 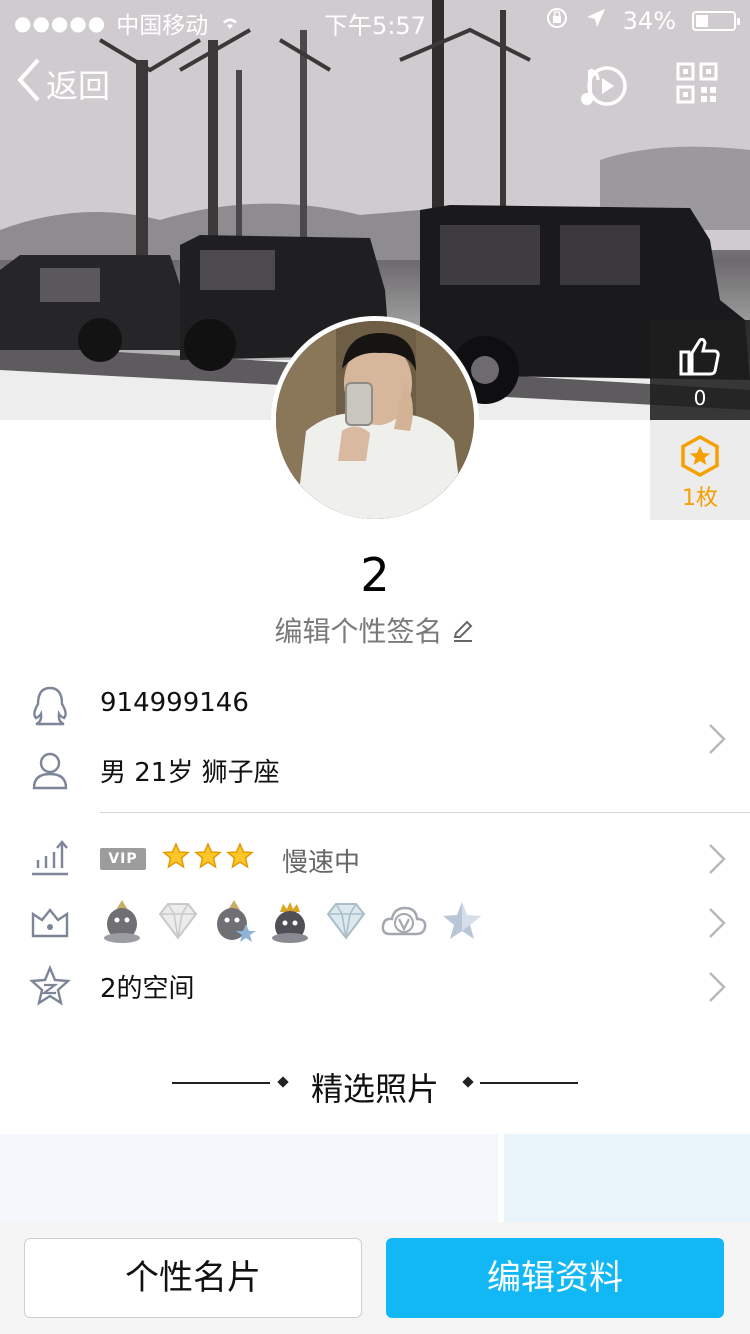 What do you see at coordinates (236, 921) in the screenshot?
I see `penguin-star-icon` at bounding box center [236, 921].